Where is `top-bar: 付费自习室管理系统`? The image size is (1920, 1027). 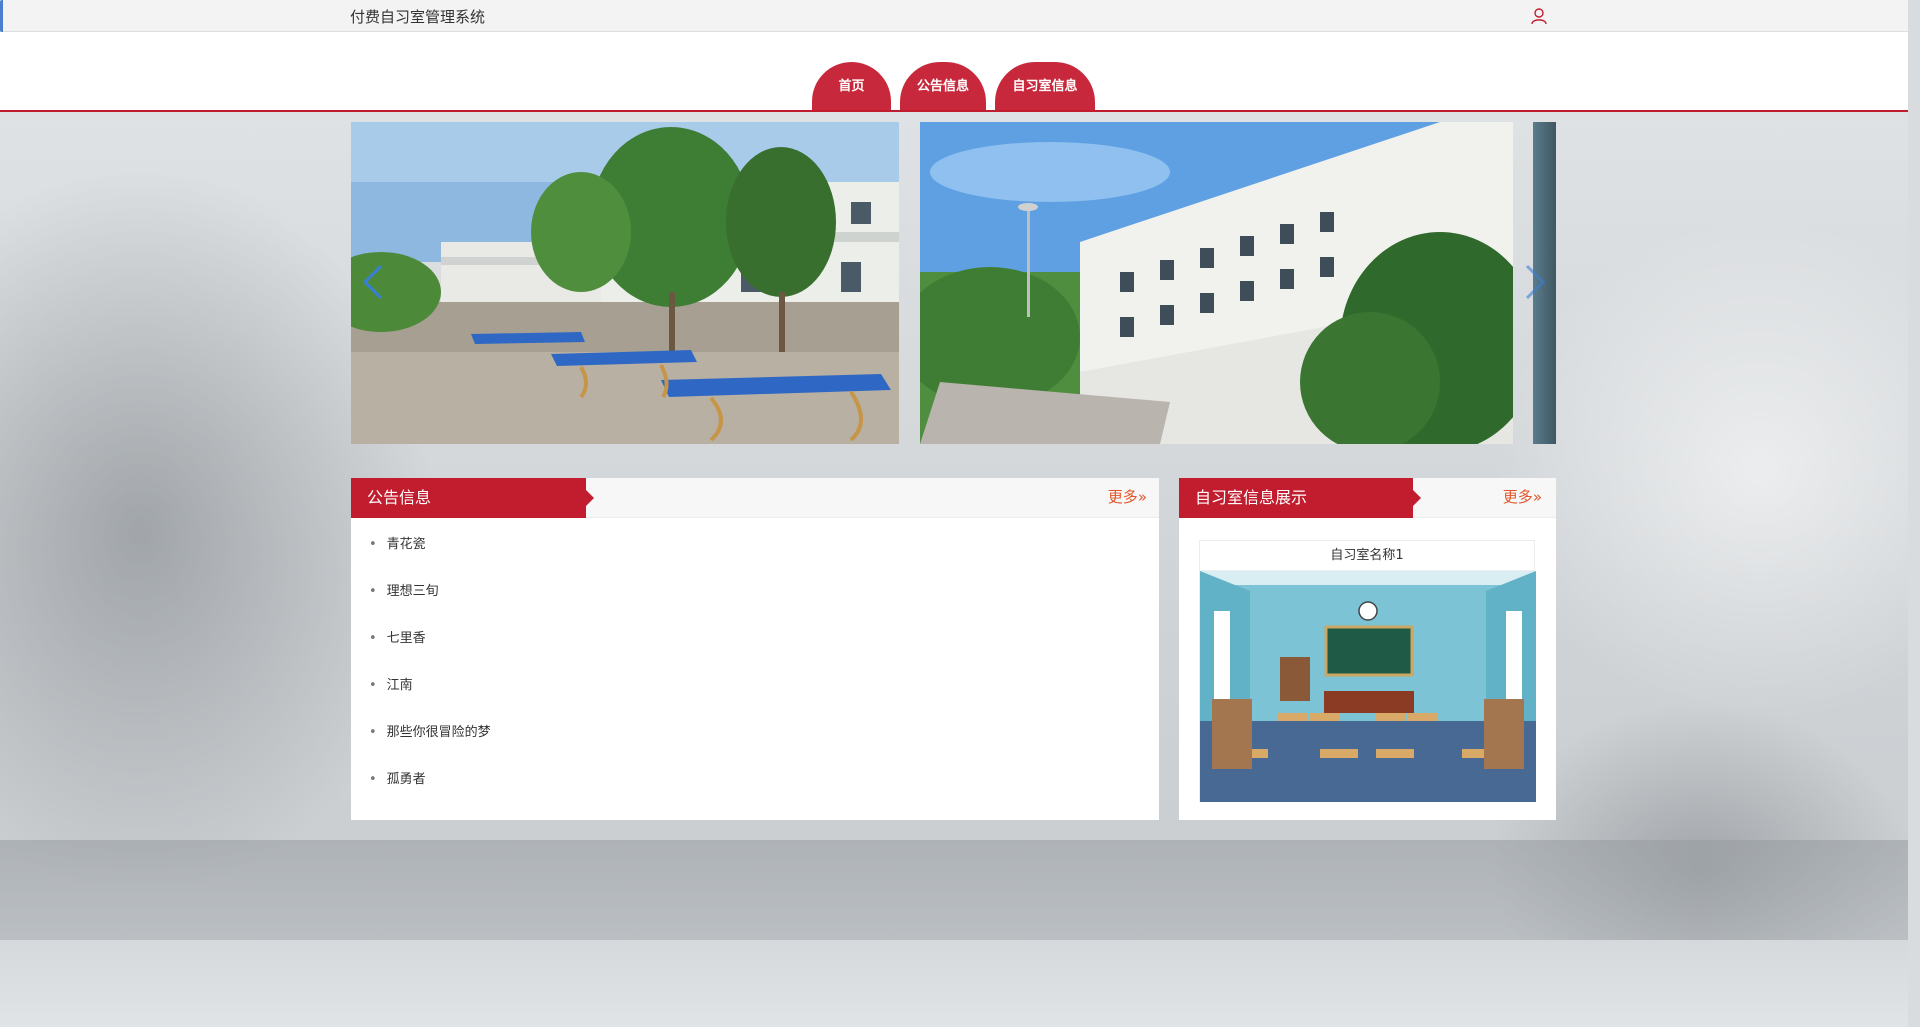
top-bar: 付费自习室管理系统 is located at coordinates (954, 16).